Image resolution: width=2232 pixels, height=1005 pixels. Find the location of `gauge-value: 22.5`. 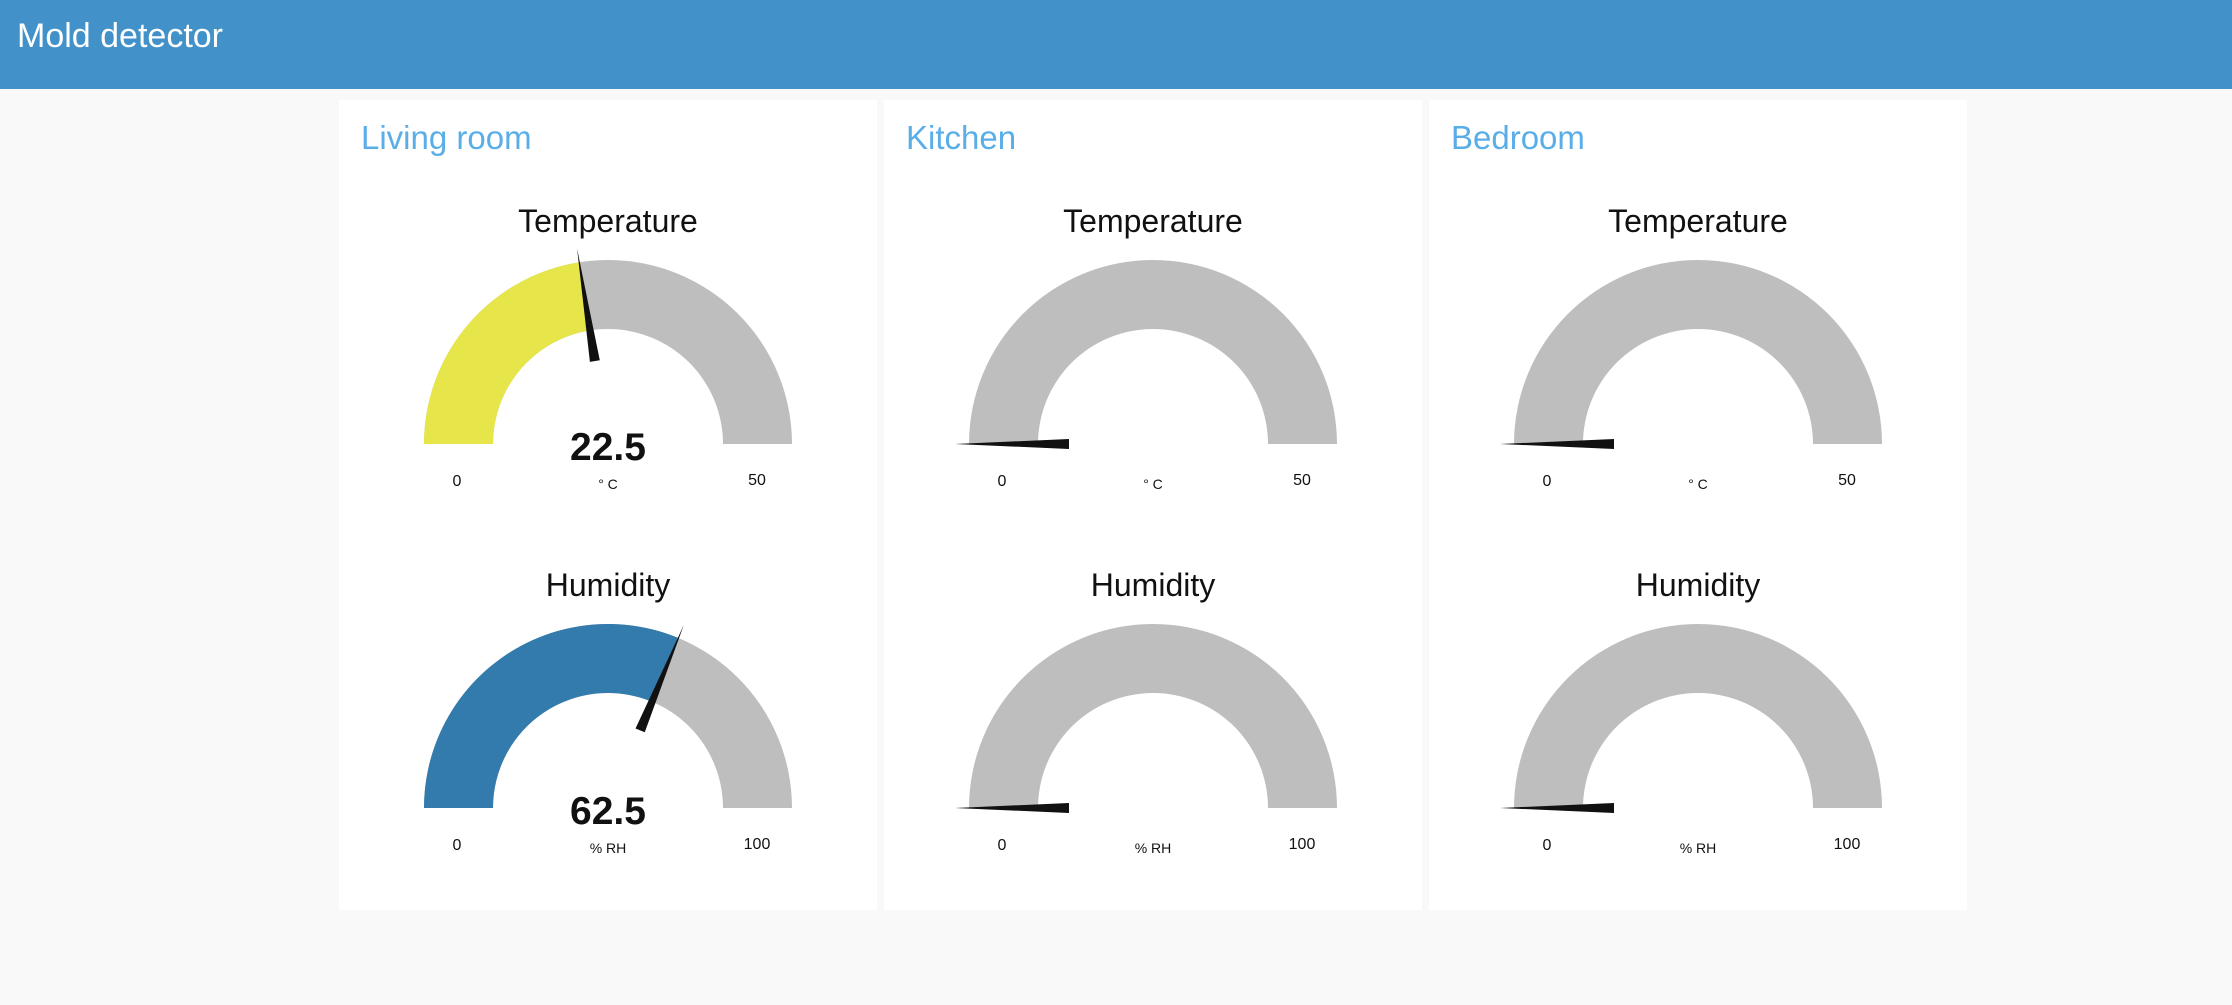

gauge-value: 22.5 is located at coordinates (608, 447).